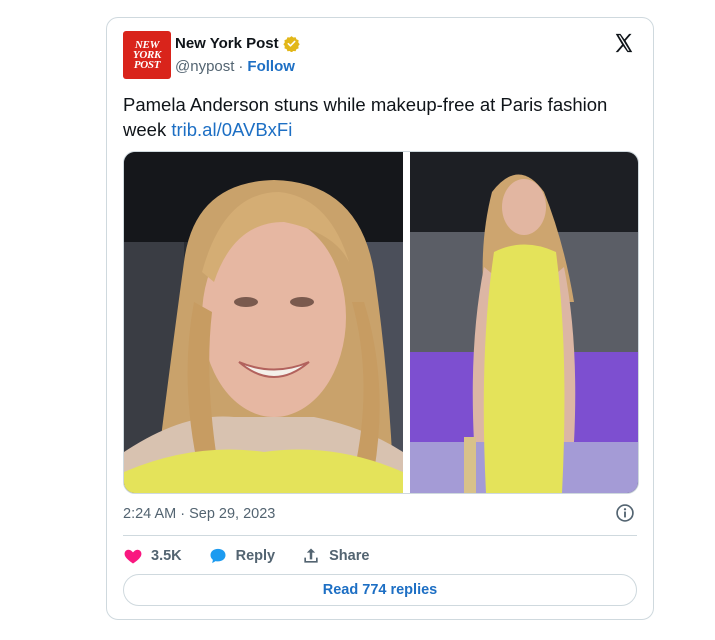 The height and width of the screenshot is (640, 715). What do you see at coordinates (227, 43) in the screenshot?
I see `author-name: New York Post` at bounding box center [227, 43].